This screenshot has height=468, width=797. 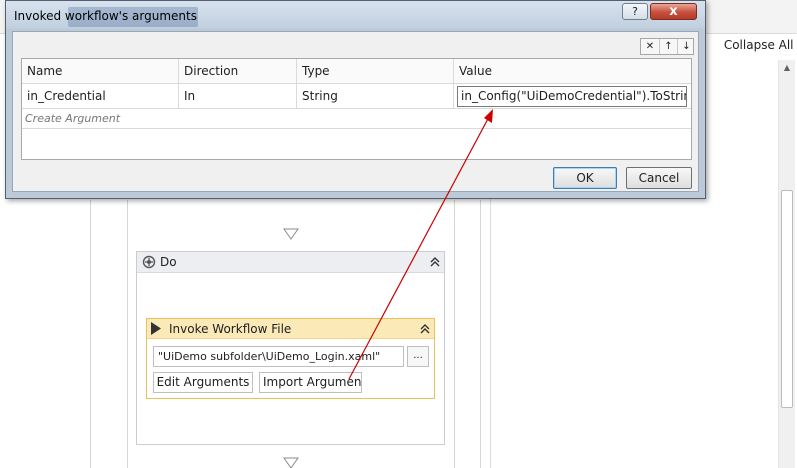 What do you see at coordinates (787, 68) in the screenshot?
I see `scroll-up-arrow-icon: ▲` at bounding box center [787, 68].